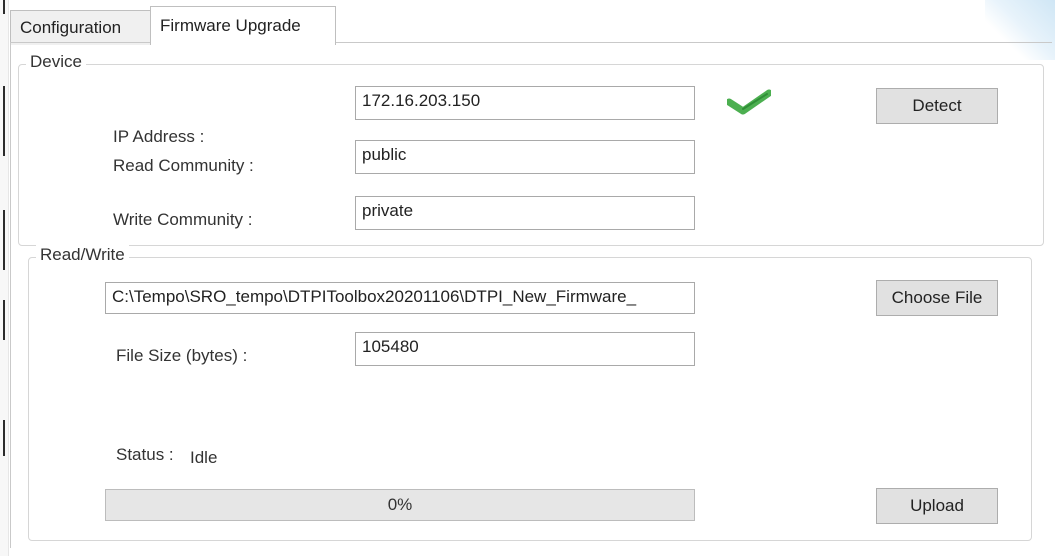 The image size is (1055, 556). I want to click on status-label: Status :, so click(145, 454).